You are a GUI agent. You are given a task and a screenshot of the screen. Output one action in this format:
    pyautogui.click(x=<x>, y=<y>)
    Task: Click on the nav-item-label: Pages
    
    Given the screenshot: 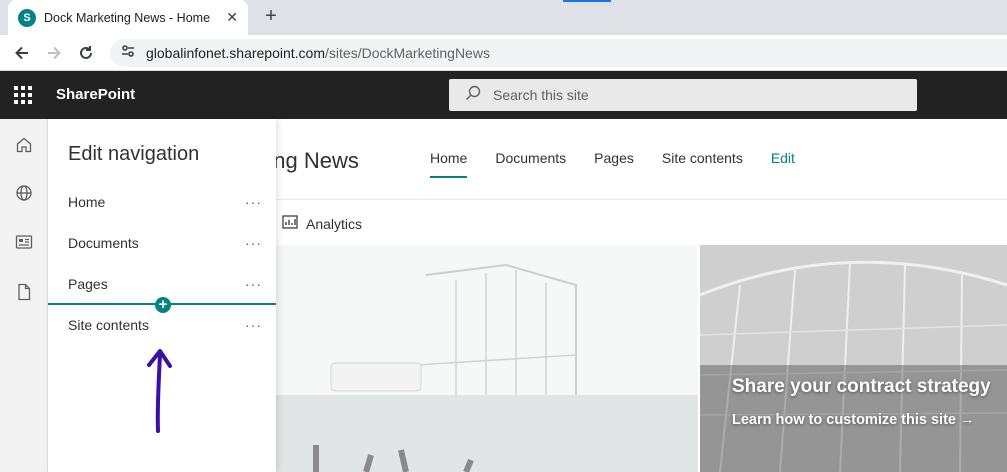 What is the action you would take?
    pyautogui.click(x=88, y=284)
    